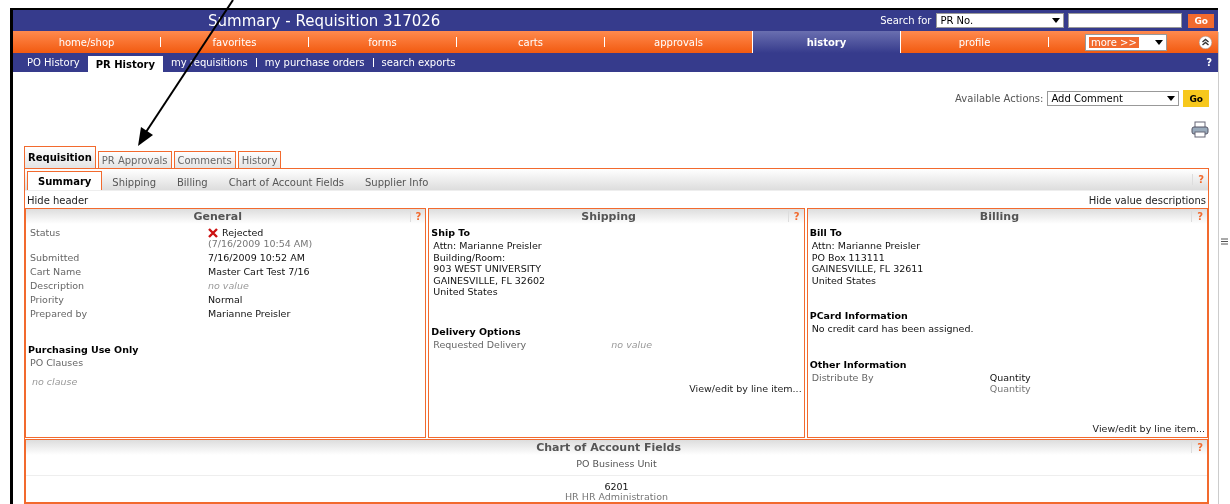 This screenshot has height=504, width=1230. Describe the element at coordinates (125, 64) in the screenshot. I see `sub-nav-tab: PR History` at that location.